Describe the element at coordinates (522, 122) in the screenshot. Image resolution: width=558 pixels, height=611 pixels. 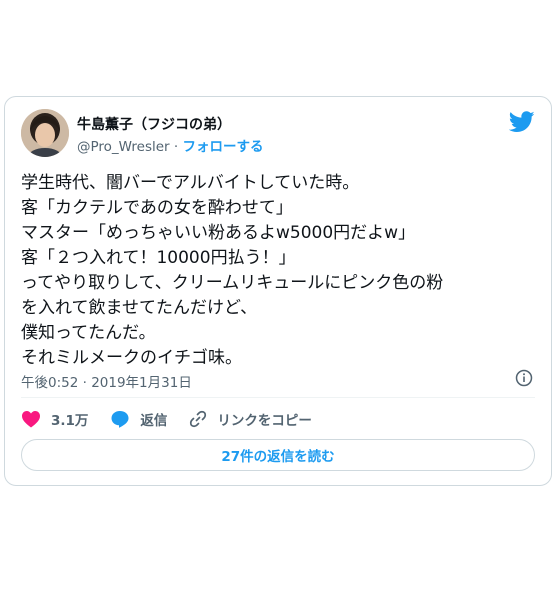
I see `twitter-bird-icon` at that location.